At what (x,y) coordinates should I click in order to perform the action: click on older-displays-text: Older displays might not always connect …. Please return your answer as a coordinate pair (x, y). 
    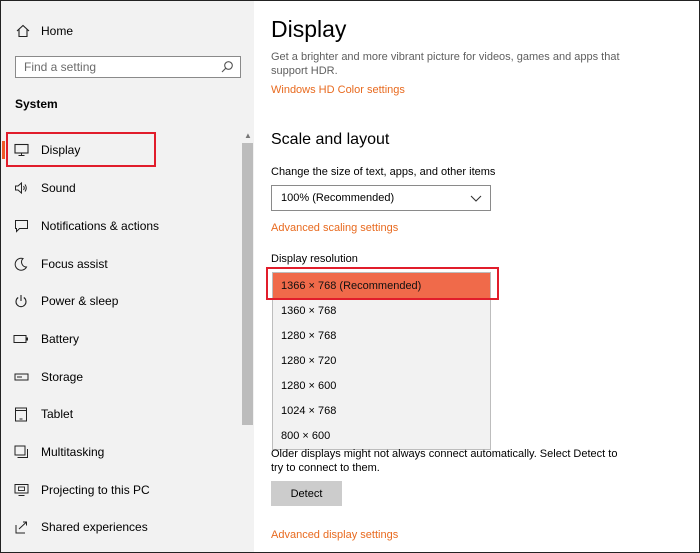
    Looking at the image, I should click on (444, 461).